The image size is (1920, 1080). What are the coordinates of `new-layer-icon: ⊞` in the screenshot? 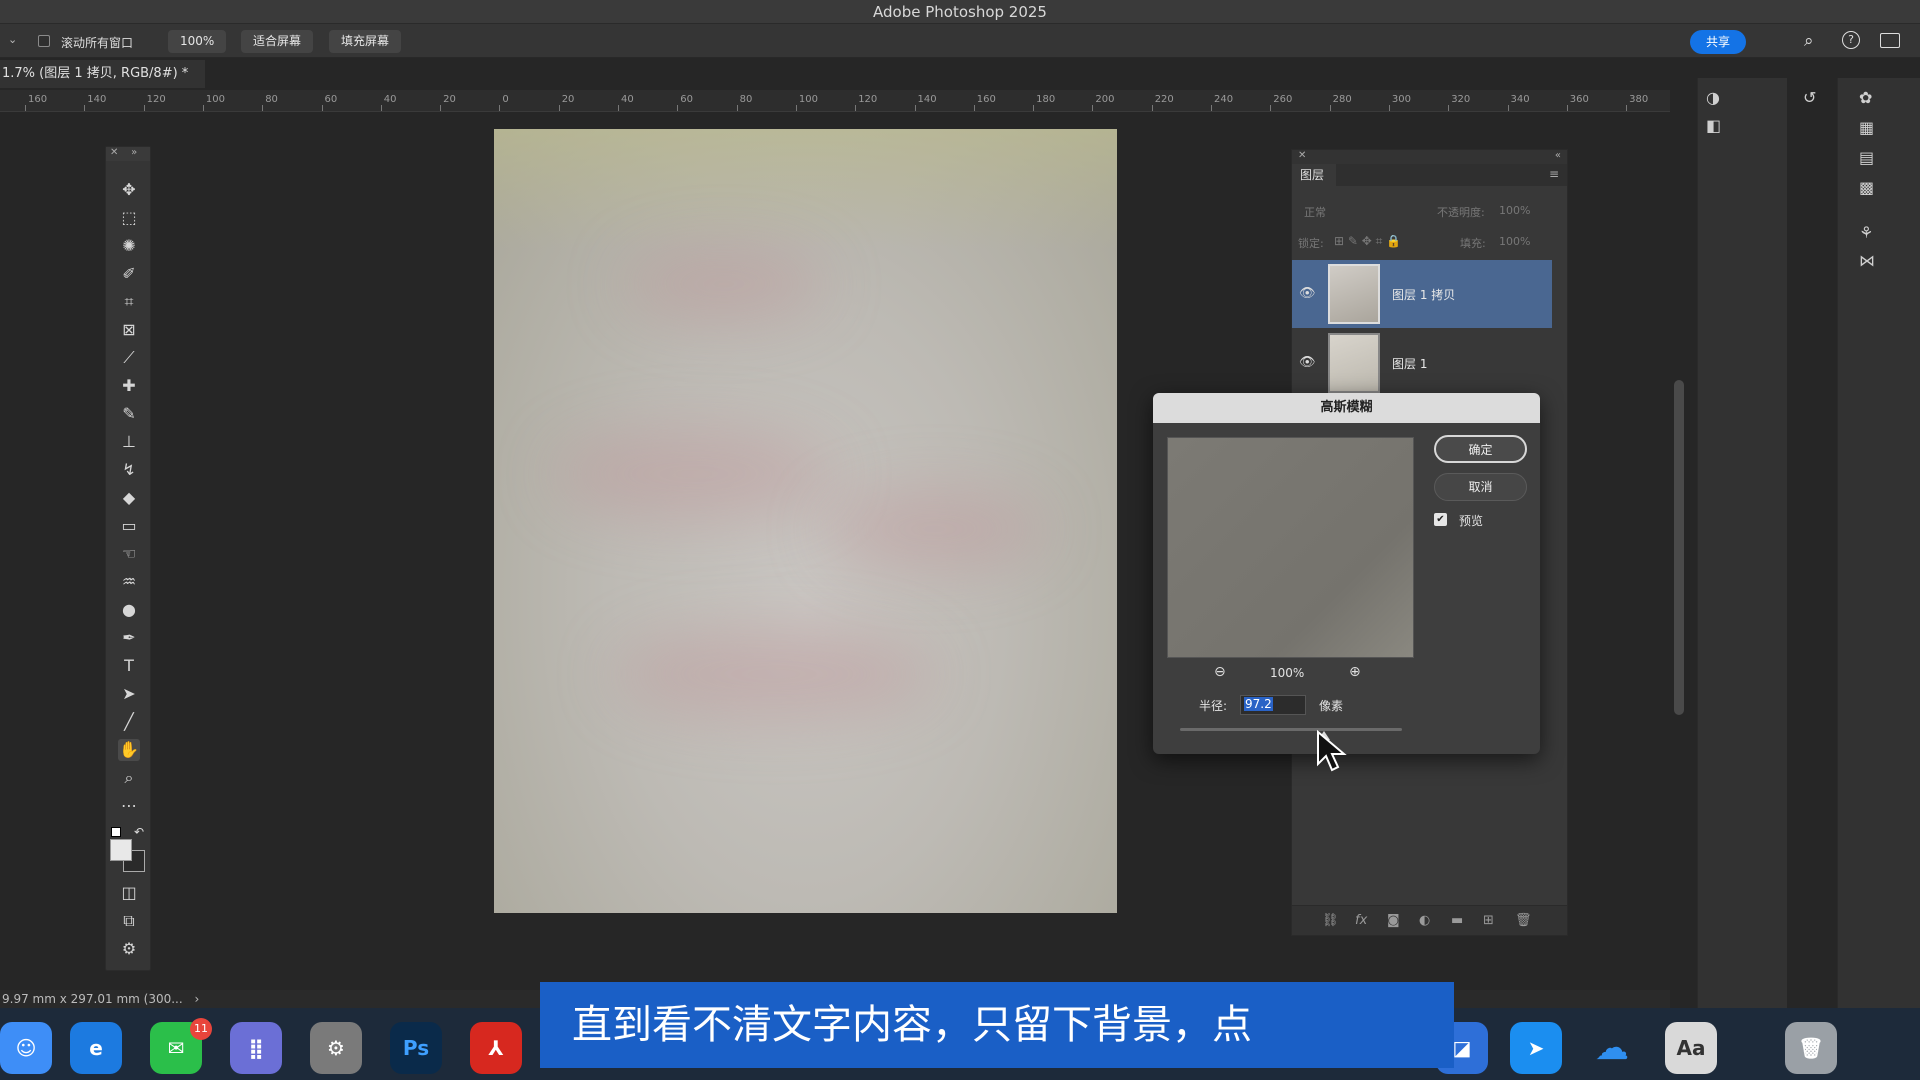 It's located at (1488, 920).